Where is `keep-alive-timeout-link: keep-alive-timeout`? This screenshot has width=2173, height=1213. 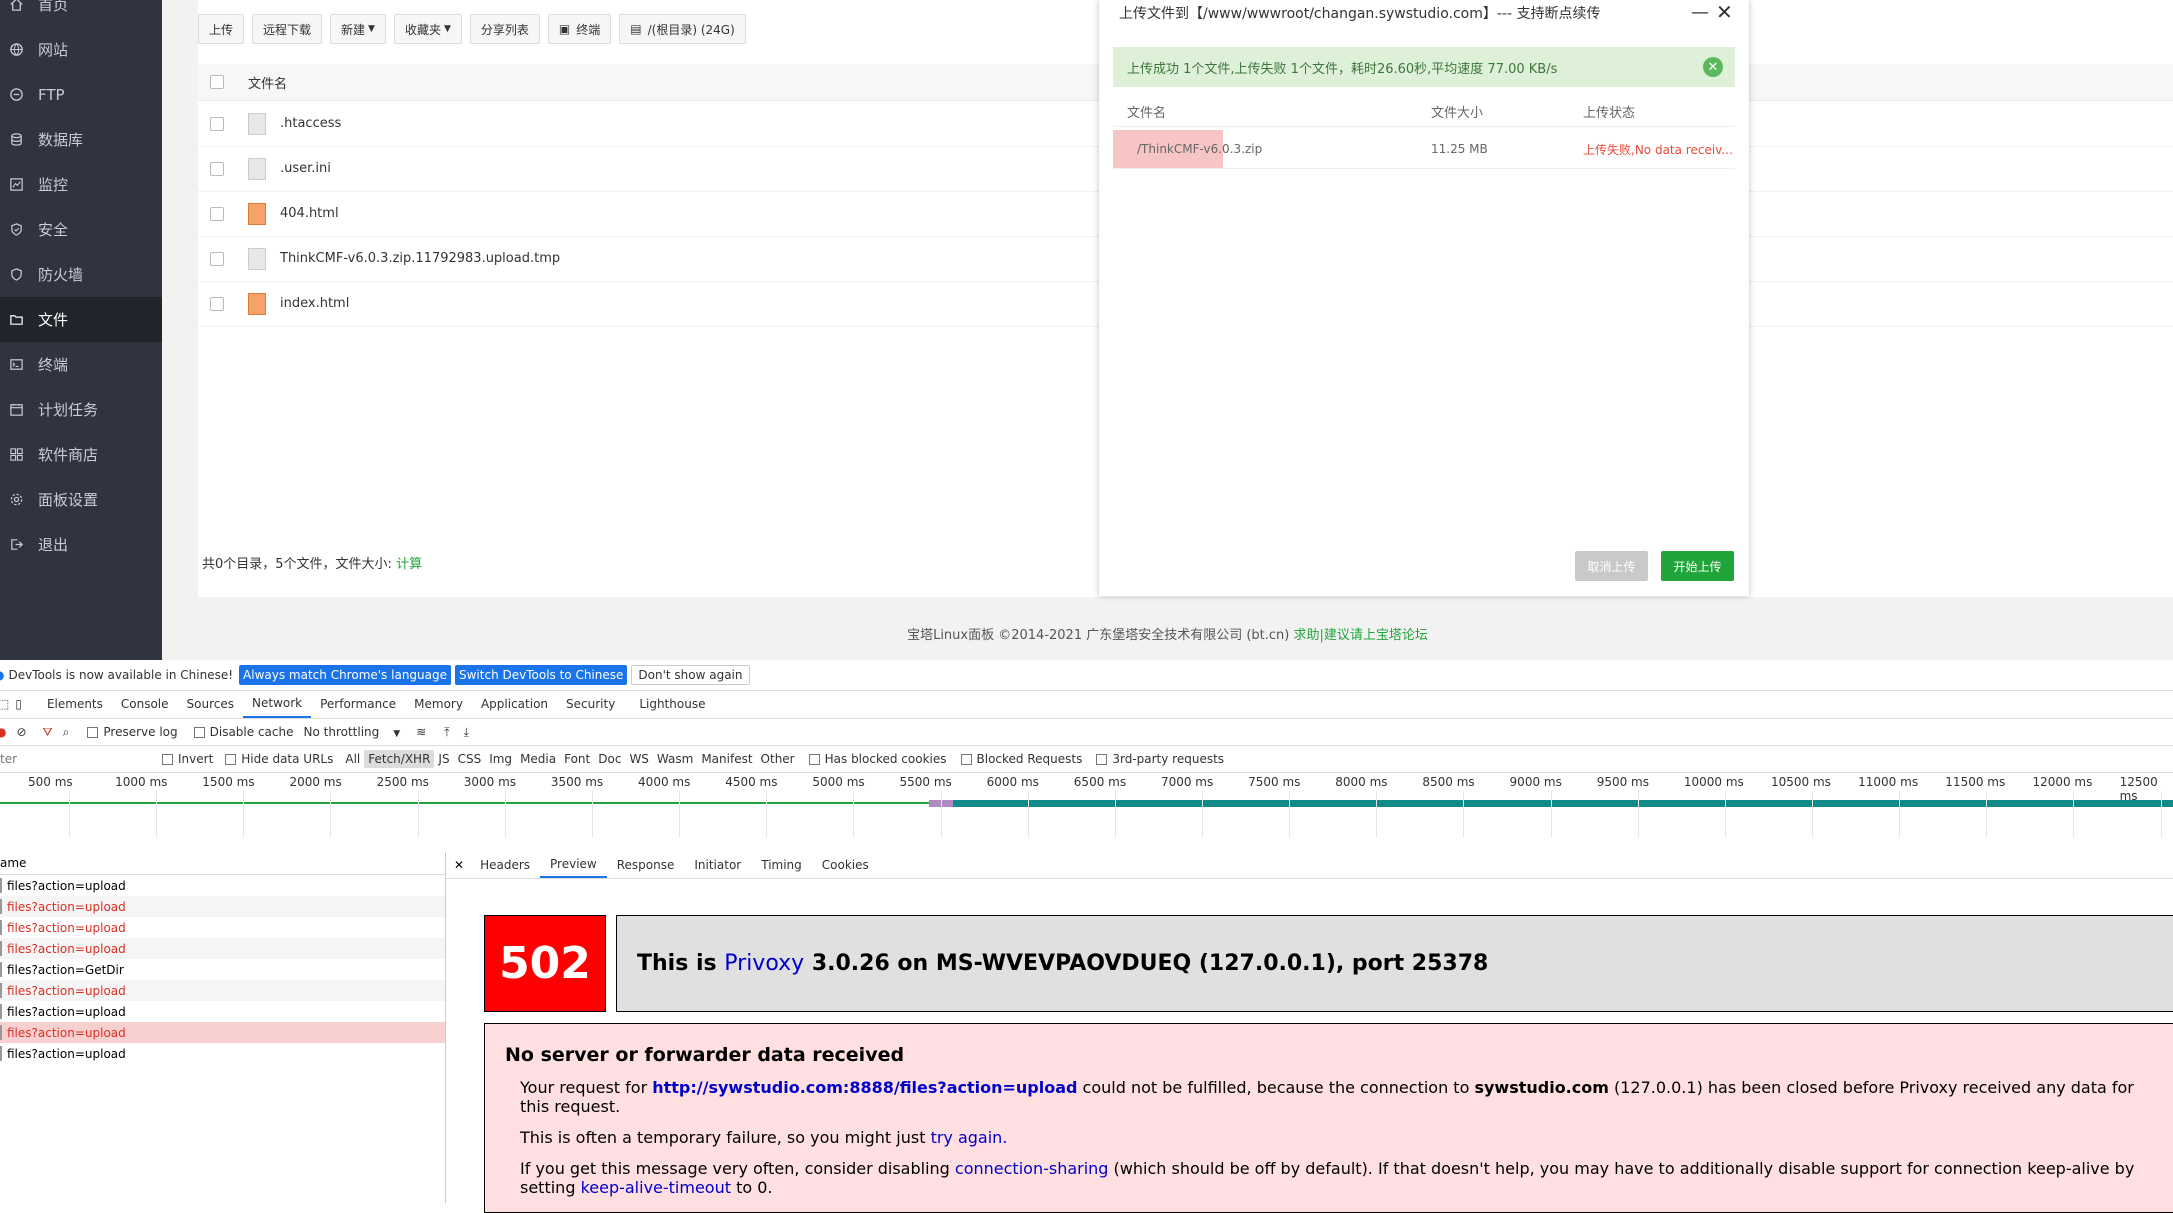 keep-alive-timeout-link: keep-alive-timeout is located at coordinates (656, 1187).